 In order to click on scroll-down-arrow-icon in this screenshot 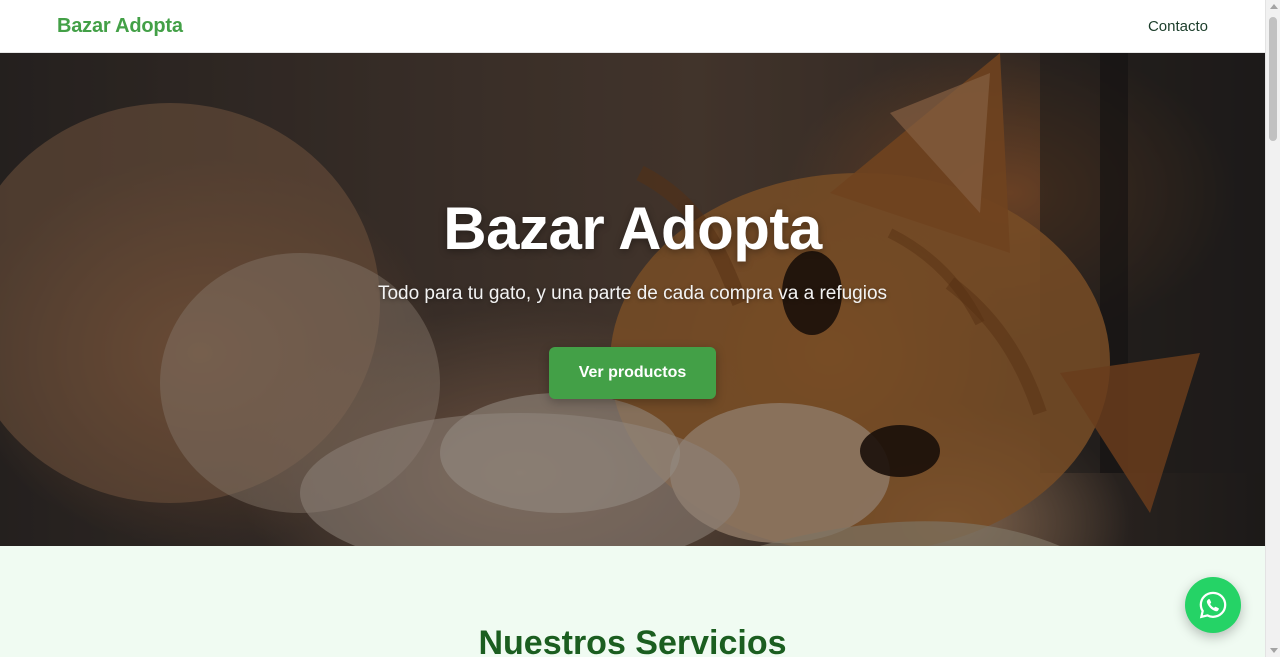, I will do `click(1274, 650)`.